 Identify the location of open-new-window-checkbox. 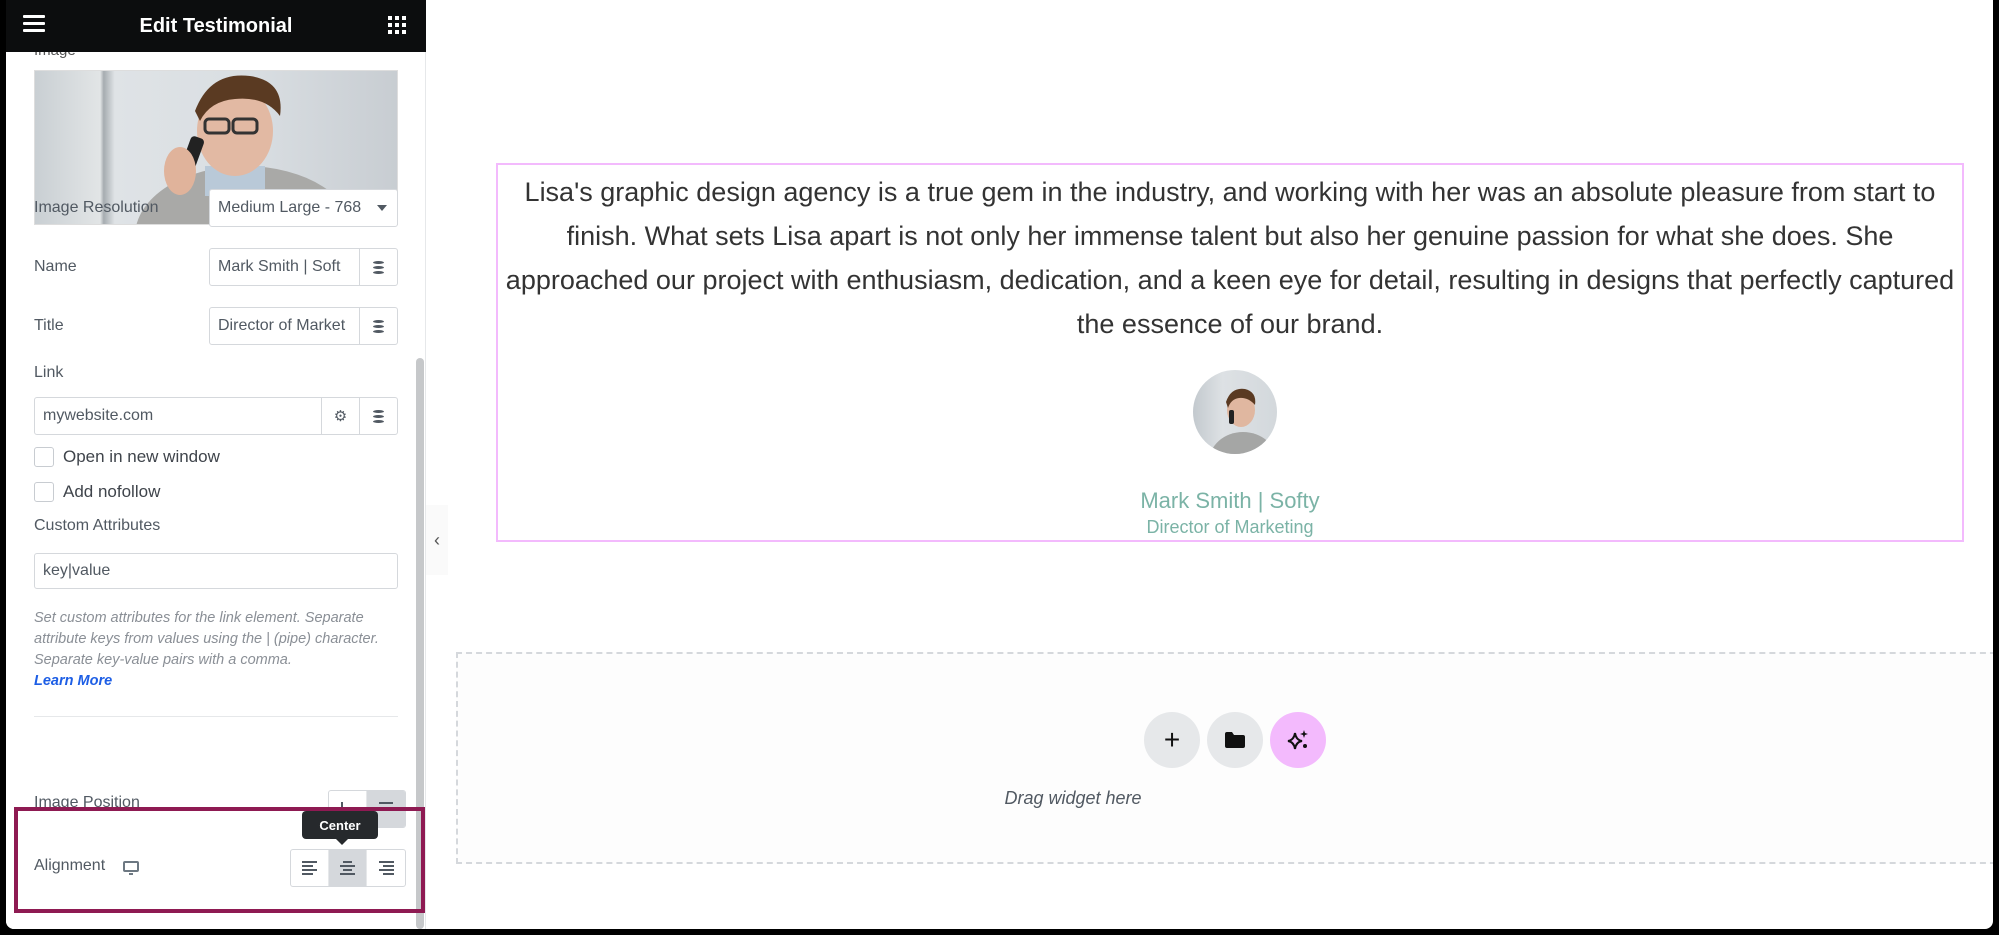
(44, 457).